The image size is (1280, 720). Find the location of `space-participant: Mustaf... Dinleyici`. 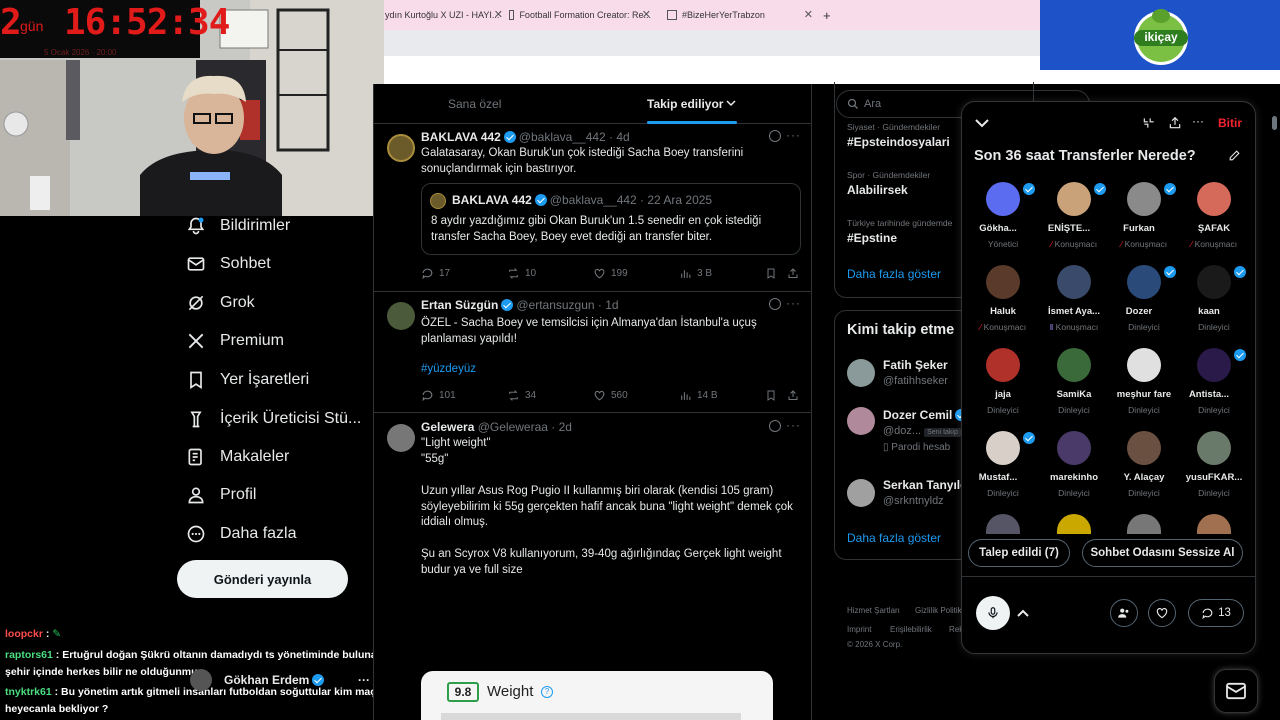

space-participant: Mustaf... Dinleyici is located at coordinates (1003, 472).